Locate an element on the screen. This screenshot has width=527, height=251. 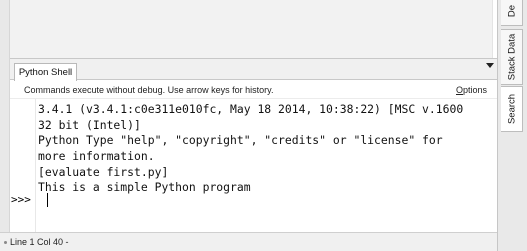
status-dot-icon is located at coordinates (5, 242).